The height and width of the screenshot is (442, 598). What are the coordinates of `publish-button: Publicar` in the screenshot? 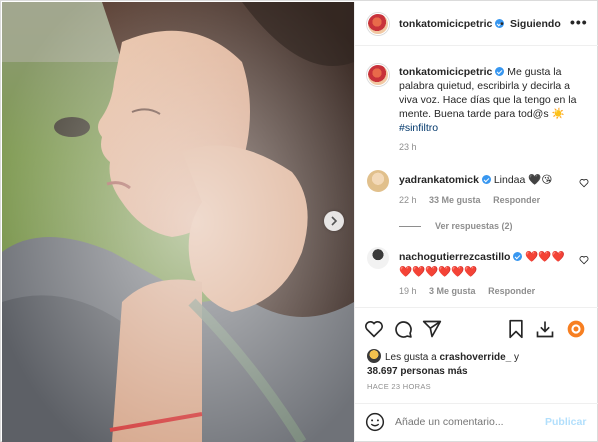 It's located at (565, 422).